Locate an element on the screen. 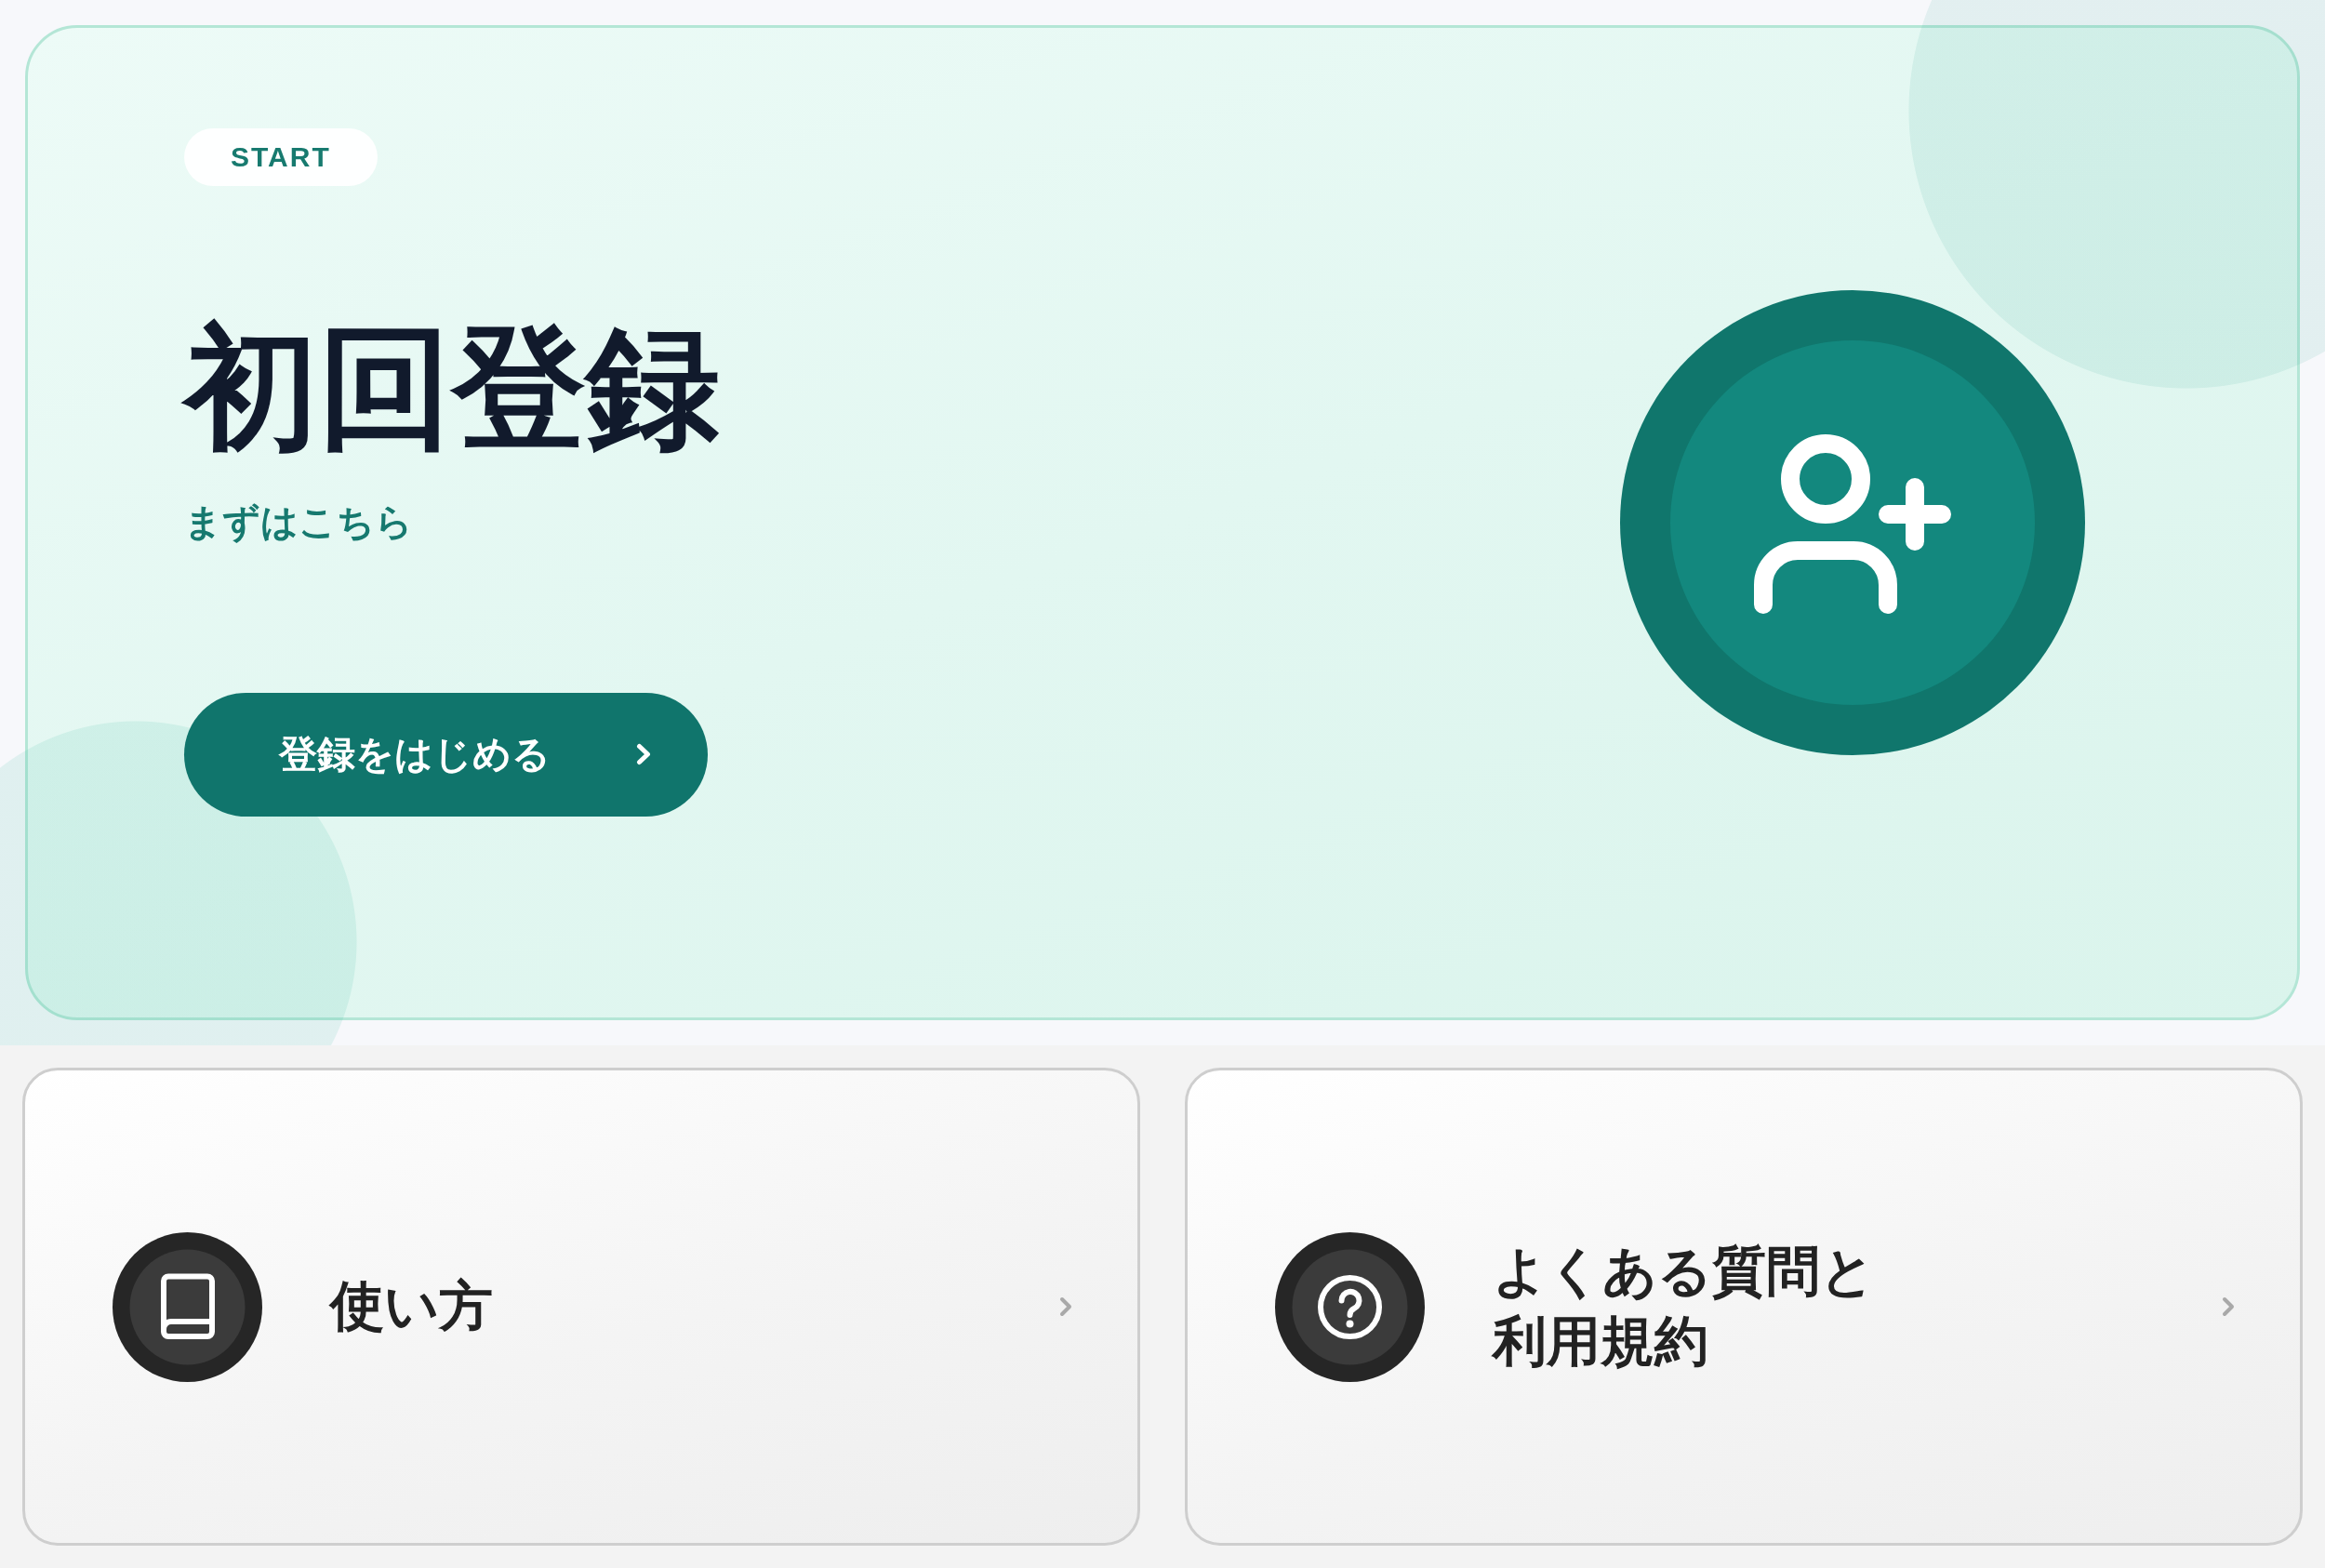 The width and height of the screenshot is (2325, 1568). register-button: 登録をはじめる is located at coordinates (446, 754).